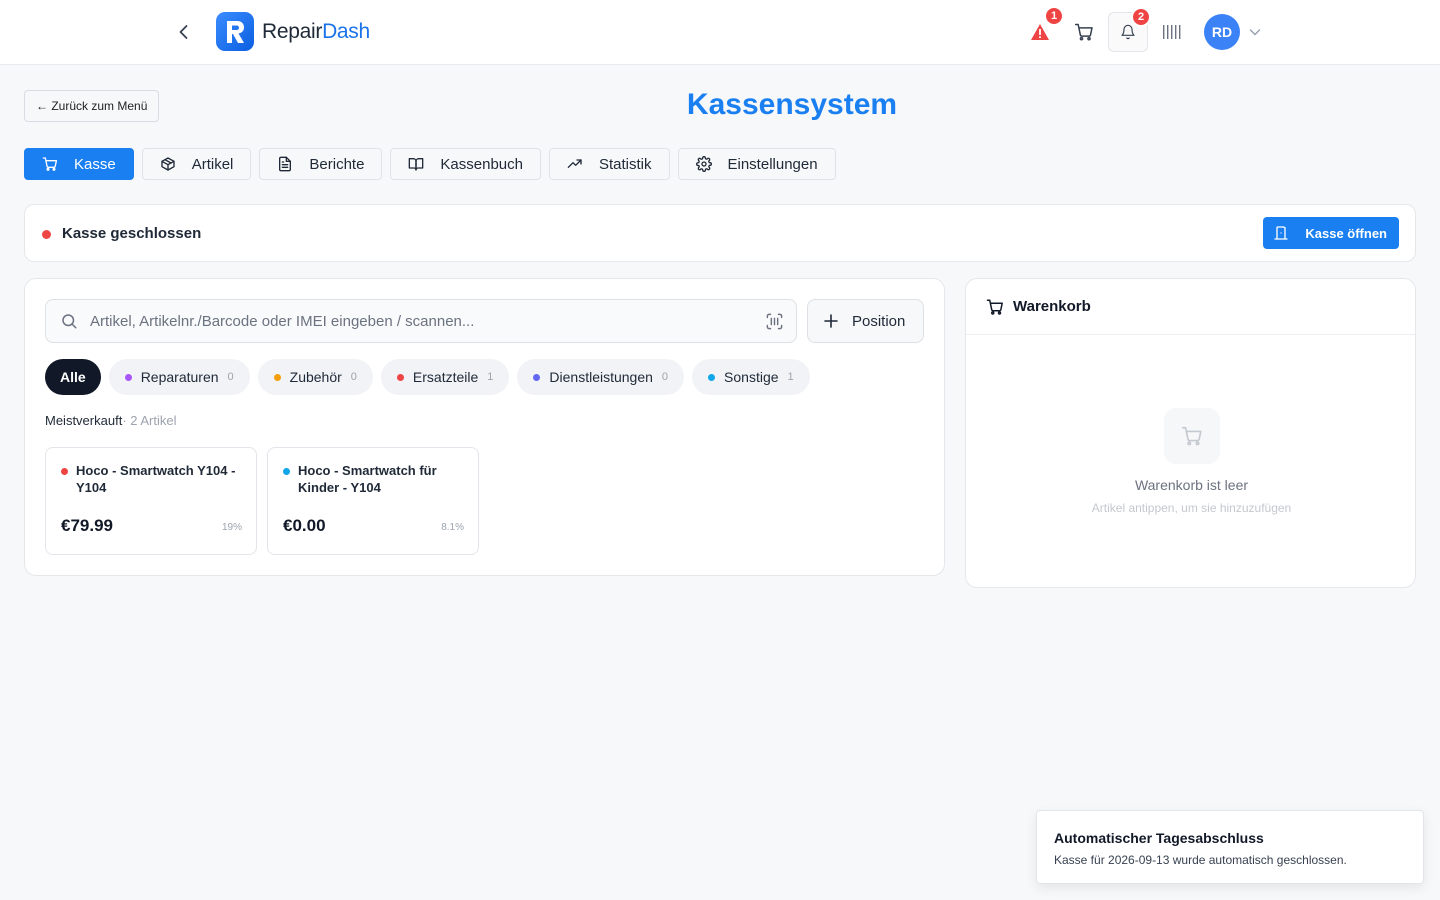  What do you see at coordinates (1222, 32) in the screenshot?
I see `avatar: RD` at bounding box center [1222, 32].